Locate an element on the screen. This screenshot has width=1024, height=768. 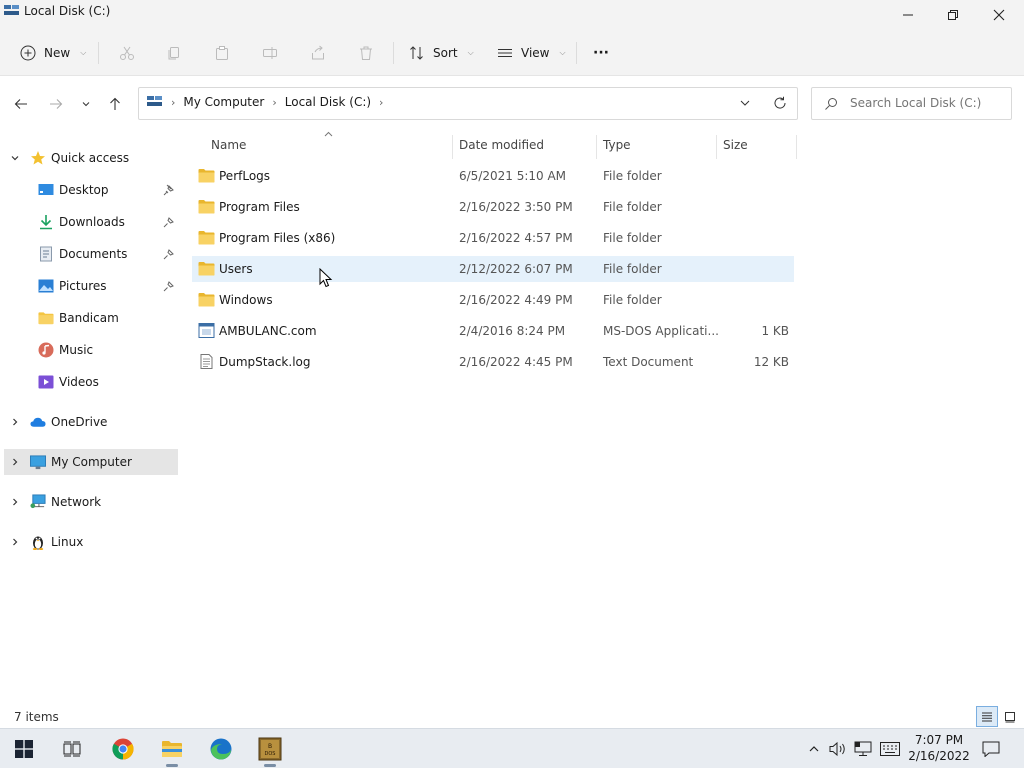
sidebar-item-network: Network is located at coordinates (89, 502).